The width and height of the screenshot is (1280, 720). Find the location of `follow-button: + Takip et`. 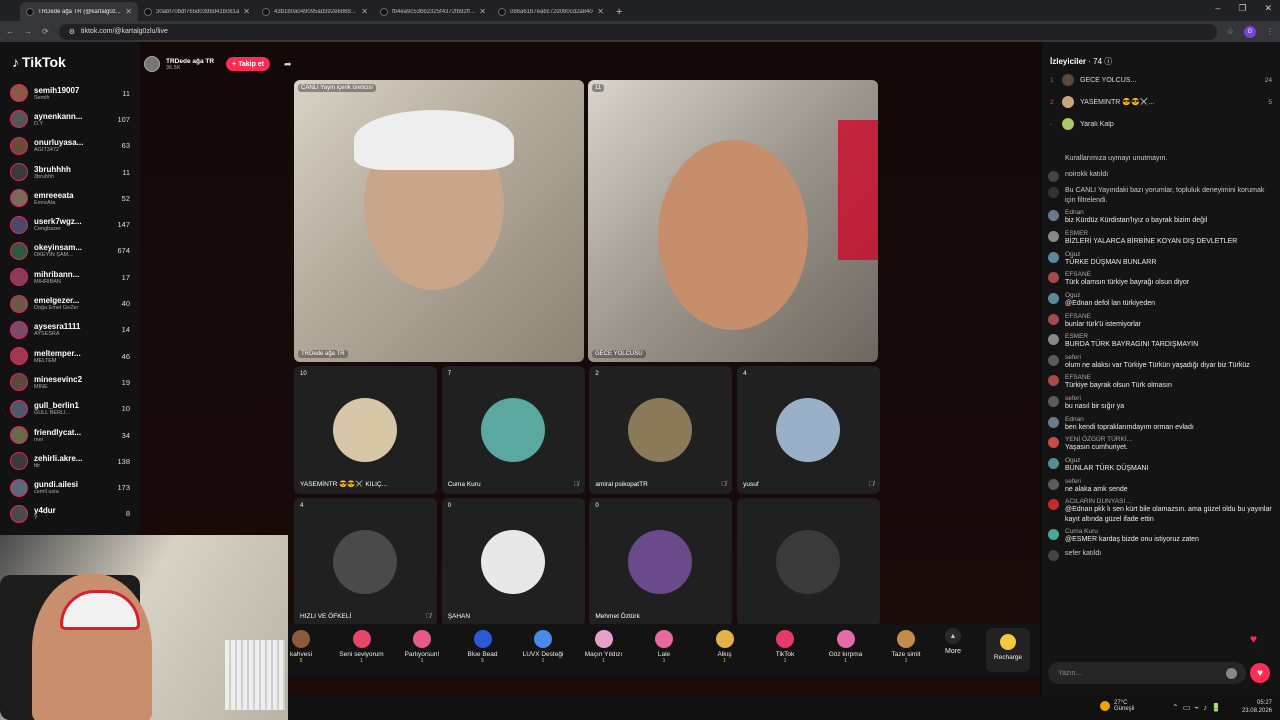

follow-button: + Takip et is located at coordinates (248, 64).